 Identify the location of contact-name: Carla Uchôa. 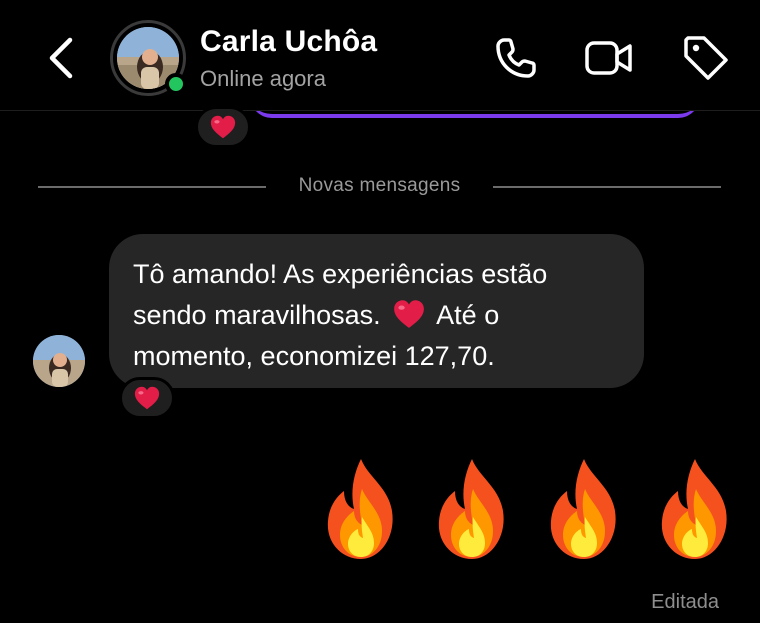
(288, 42).